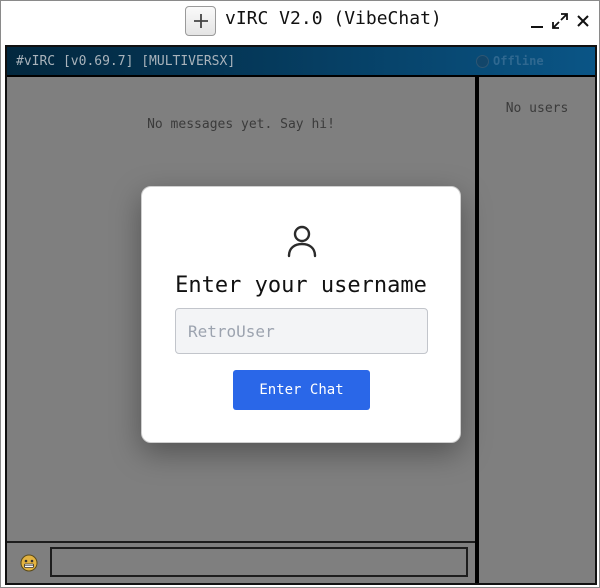  I want to click on close-icon, so click(583, 21).